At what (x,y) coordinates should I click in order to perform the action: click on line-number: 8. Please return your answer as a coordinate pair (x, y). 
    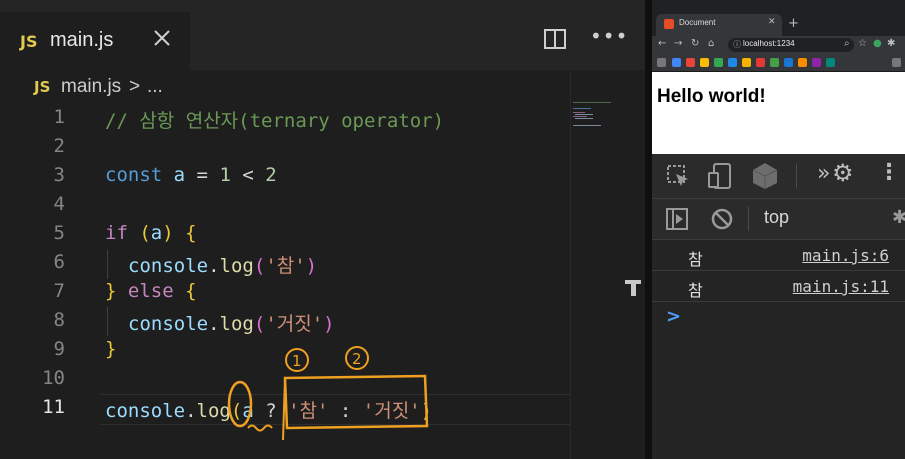
    Looking at the image, I should click on (59, 320).